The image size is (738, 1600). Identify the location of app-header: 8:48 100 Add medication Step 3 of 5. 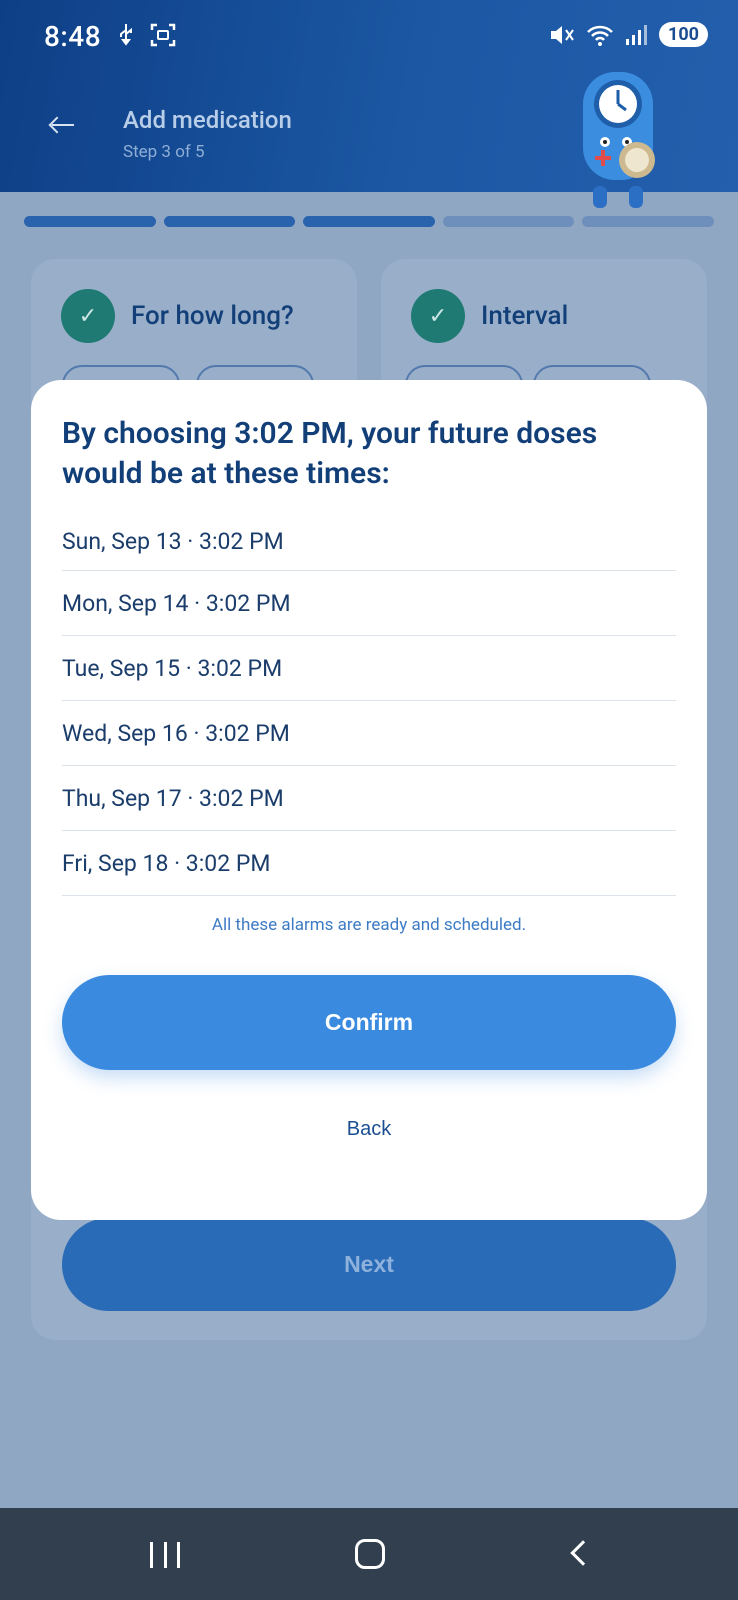
(369, 104).